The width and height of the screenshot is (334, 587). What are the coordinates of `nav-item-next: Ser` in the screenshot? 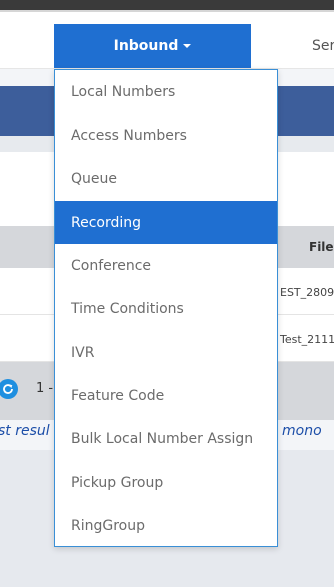 It's located at (323, 46).